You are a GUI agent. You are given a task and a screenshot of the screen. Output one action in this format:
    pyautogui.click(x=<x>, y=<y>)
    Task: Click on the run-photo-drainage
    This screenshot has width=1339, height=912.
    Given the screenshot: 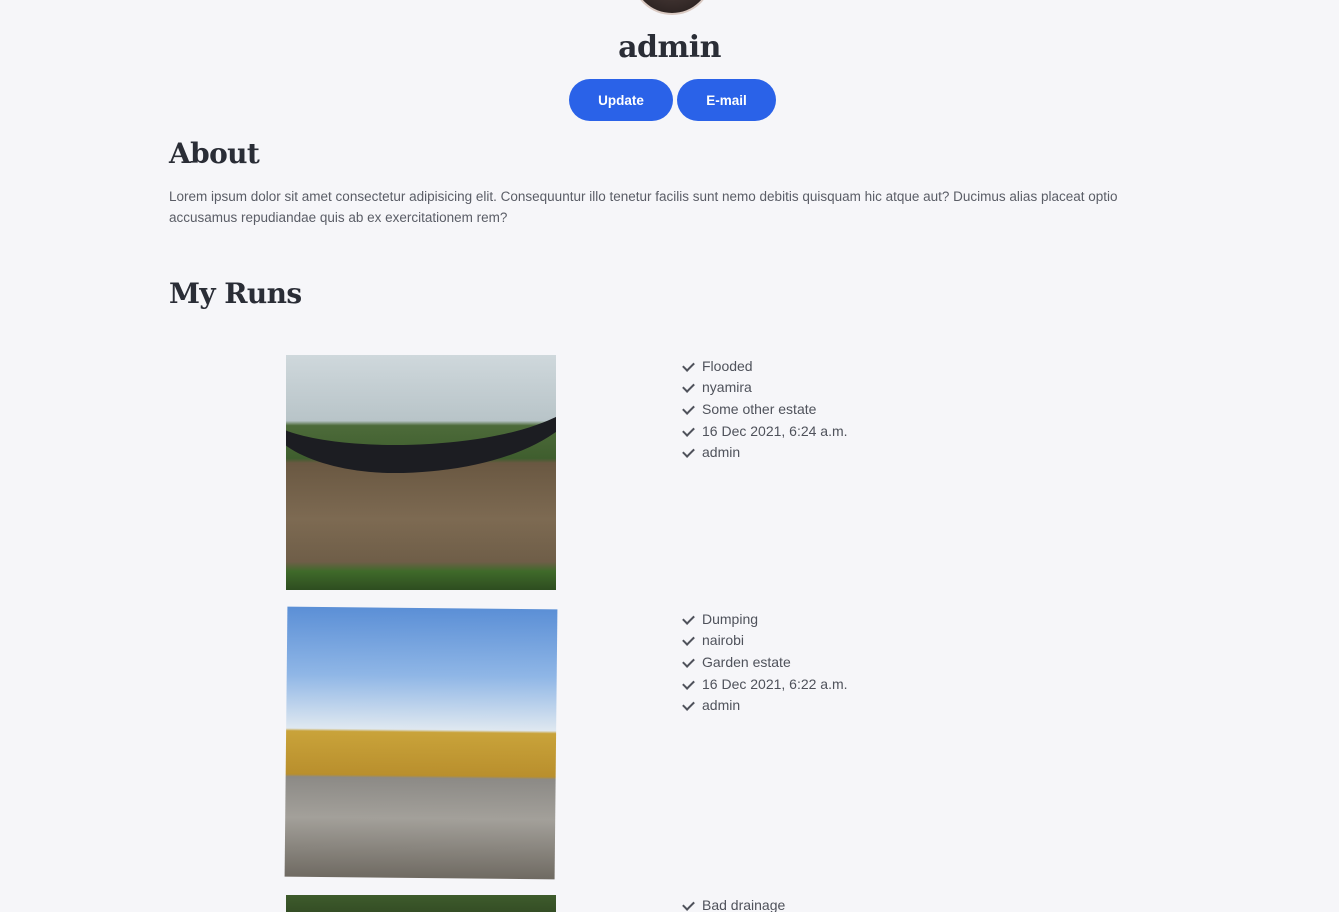 What is the action you would take?
    pyautogui.click(x=421, y=903)
    